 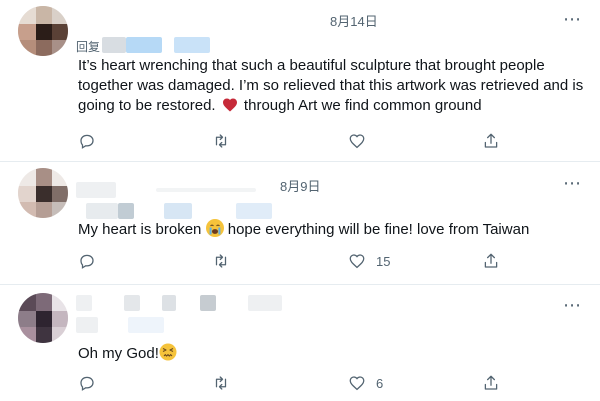 I want to click on like-button, so click(x=362, y=141).